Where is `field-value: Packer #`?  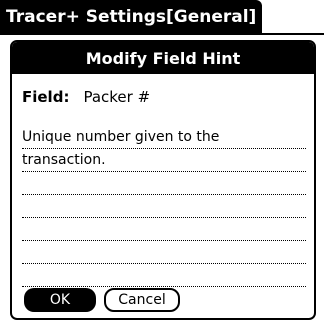 field-value: Packer # is located at coordinates (117, 97).